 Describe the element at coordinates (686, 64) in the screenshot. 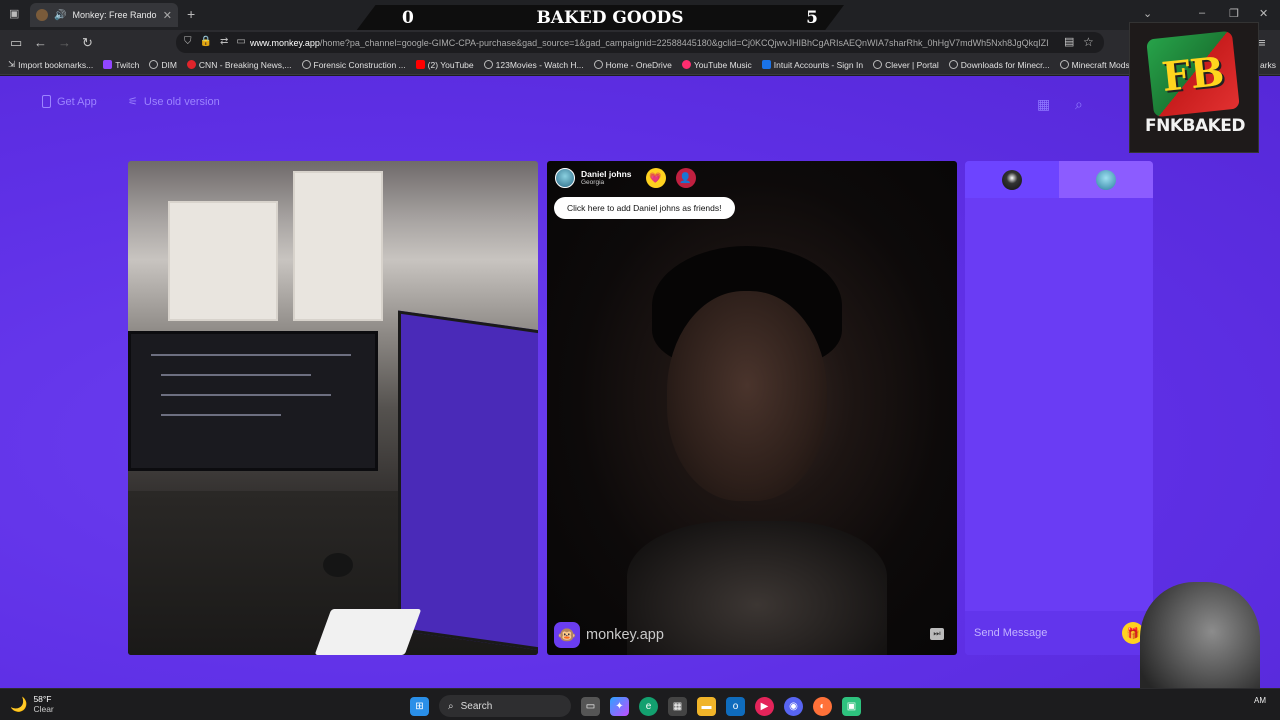

I see `youtube-music-icon` at that location.